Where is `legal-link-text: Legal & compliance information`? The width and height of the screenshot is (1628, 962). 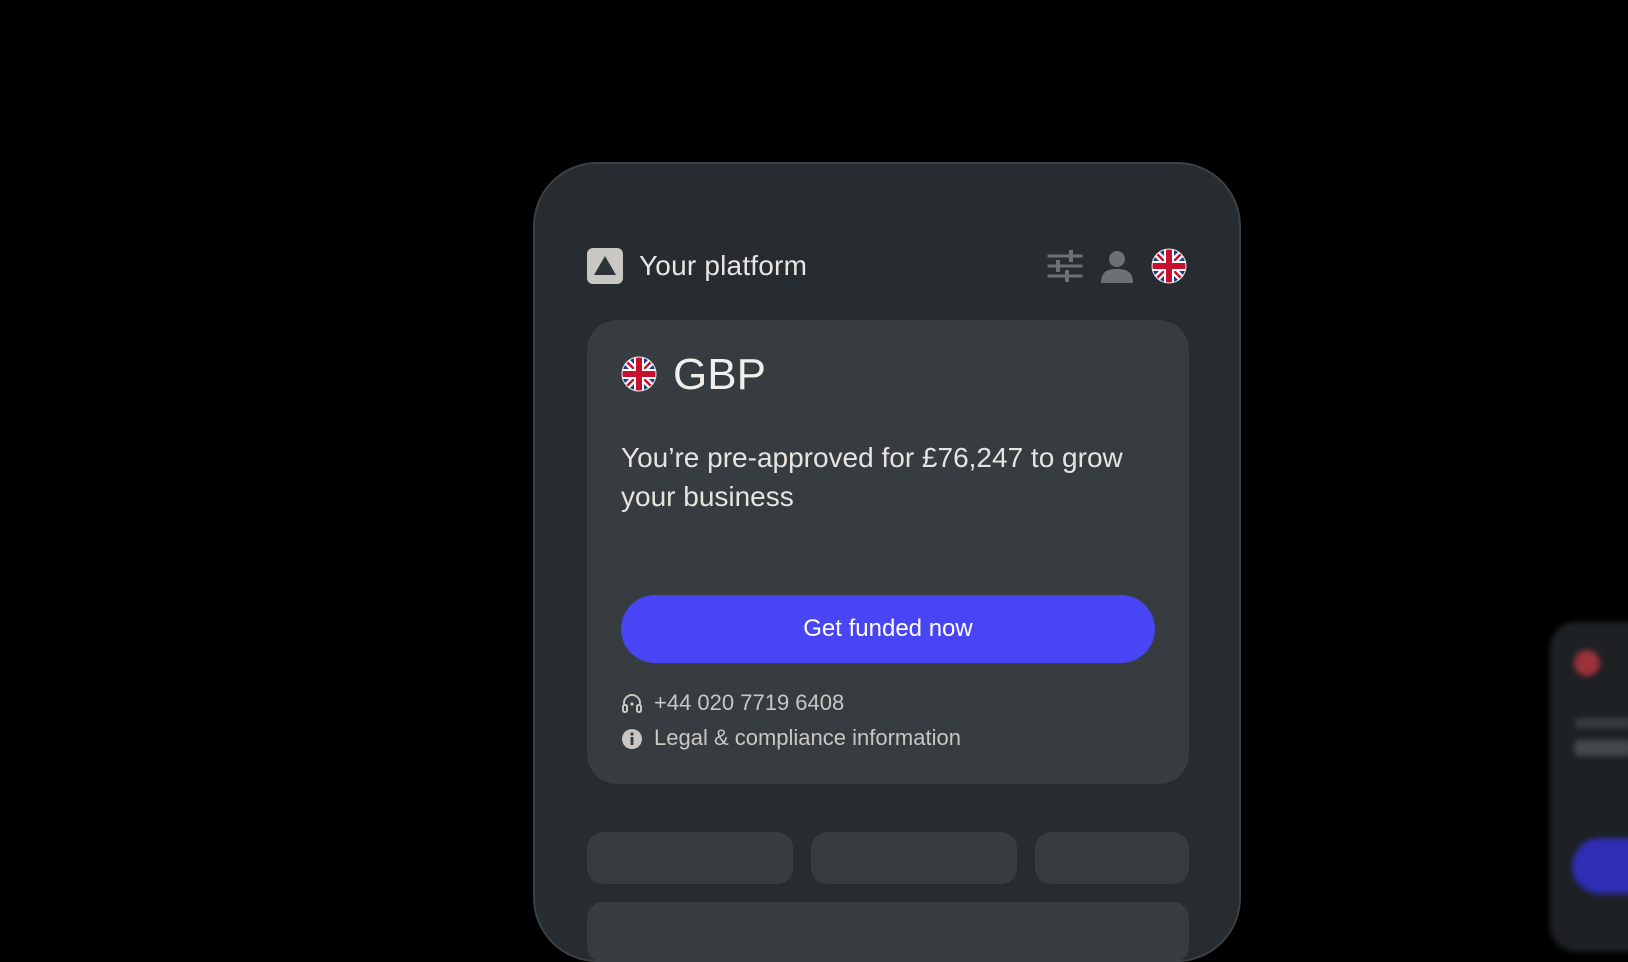
legal-link-text: Legal & compliance information is located at coordinates (807, 737).